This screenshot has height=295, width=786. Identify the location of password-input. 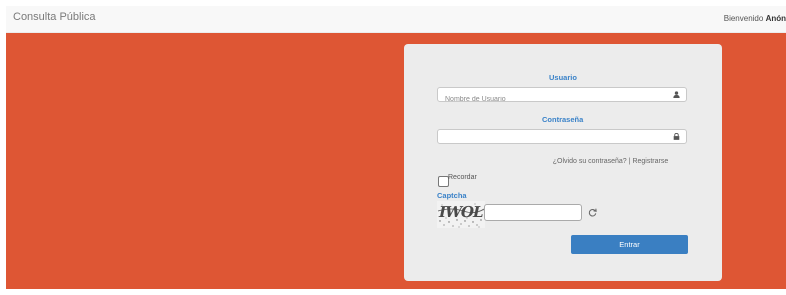
(554, 141).